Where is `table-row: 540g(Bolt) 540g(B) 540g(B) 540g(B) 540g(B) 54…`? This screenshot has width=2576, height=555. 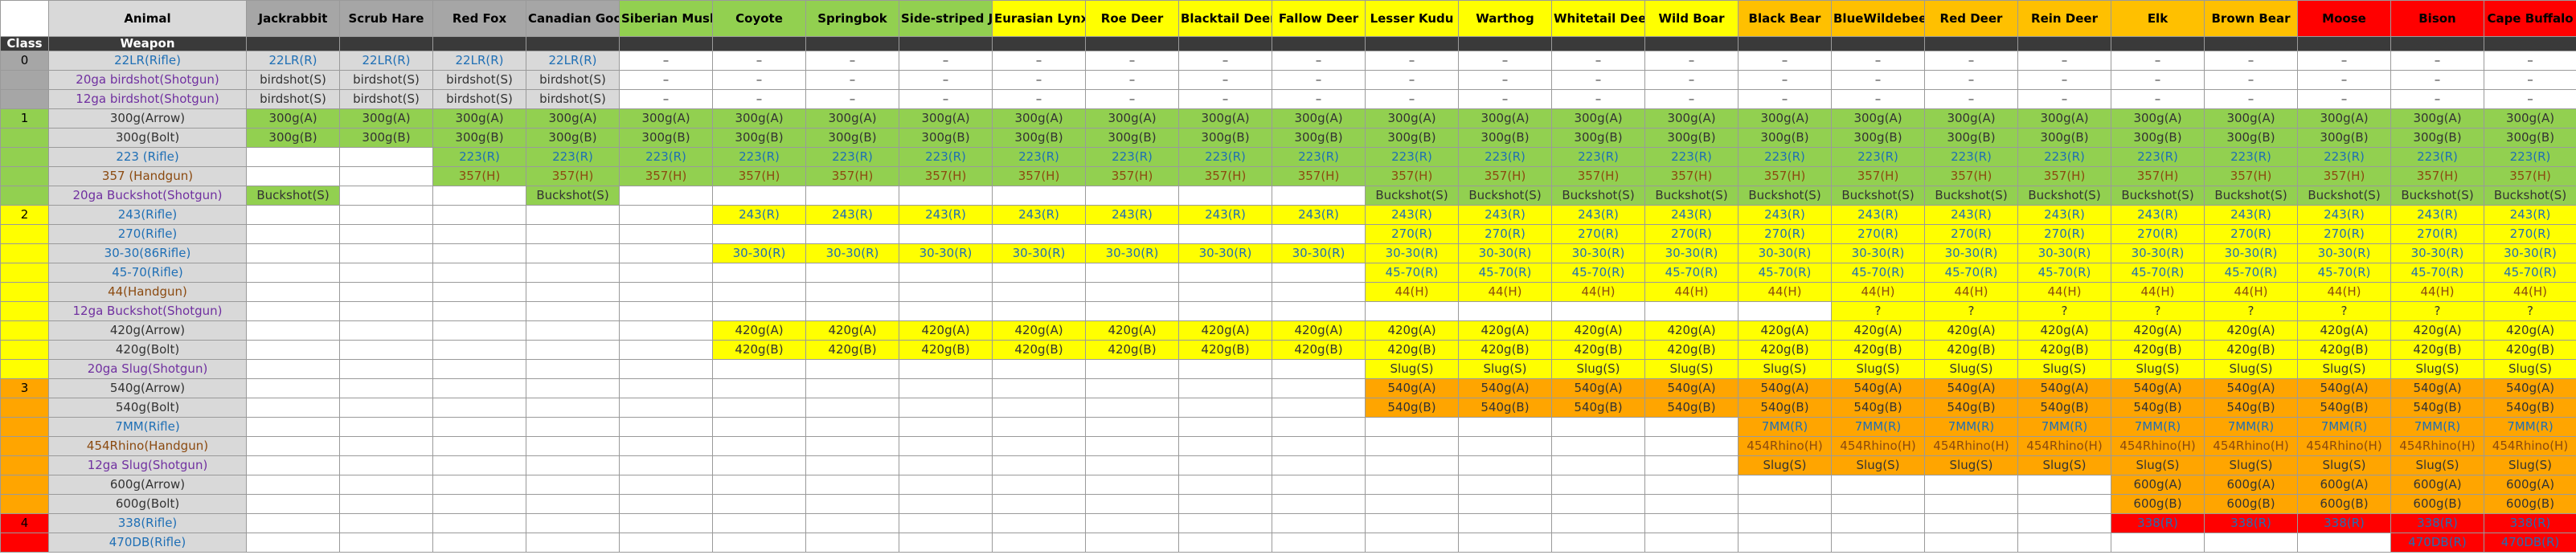
table-row: 540g(Bolt) 540g(B) 540g(B) 540g(B) 540g(B) 54… is located at coordinates (1288, 407).